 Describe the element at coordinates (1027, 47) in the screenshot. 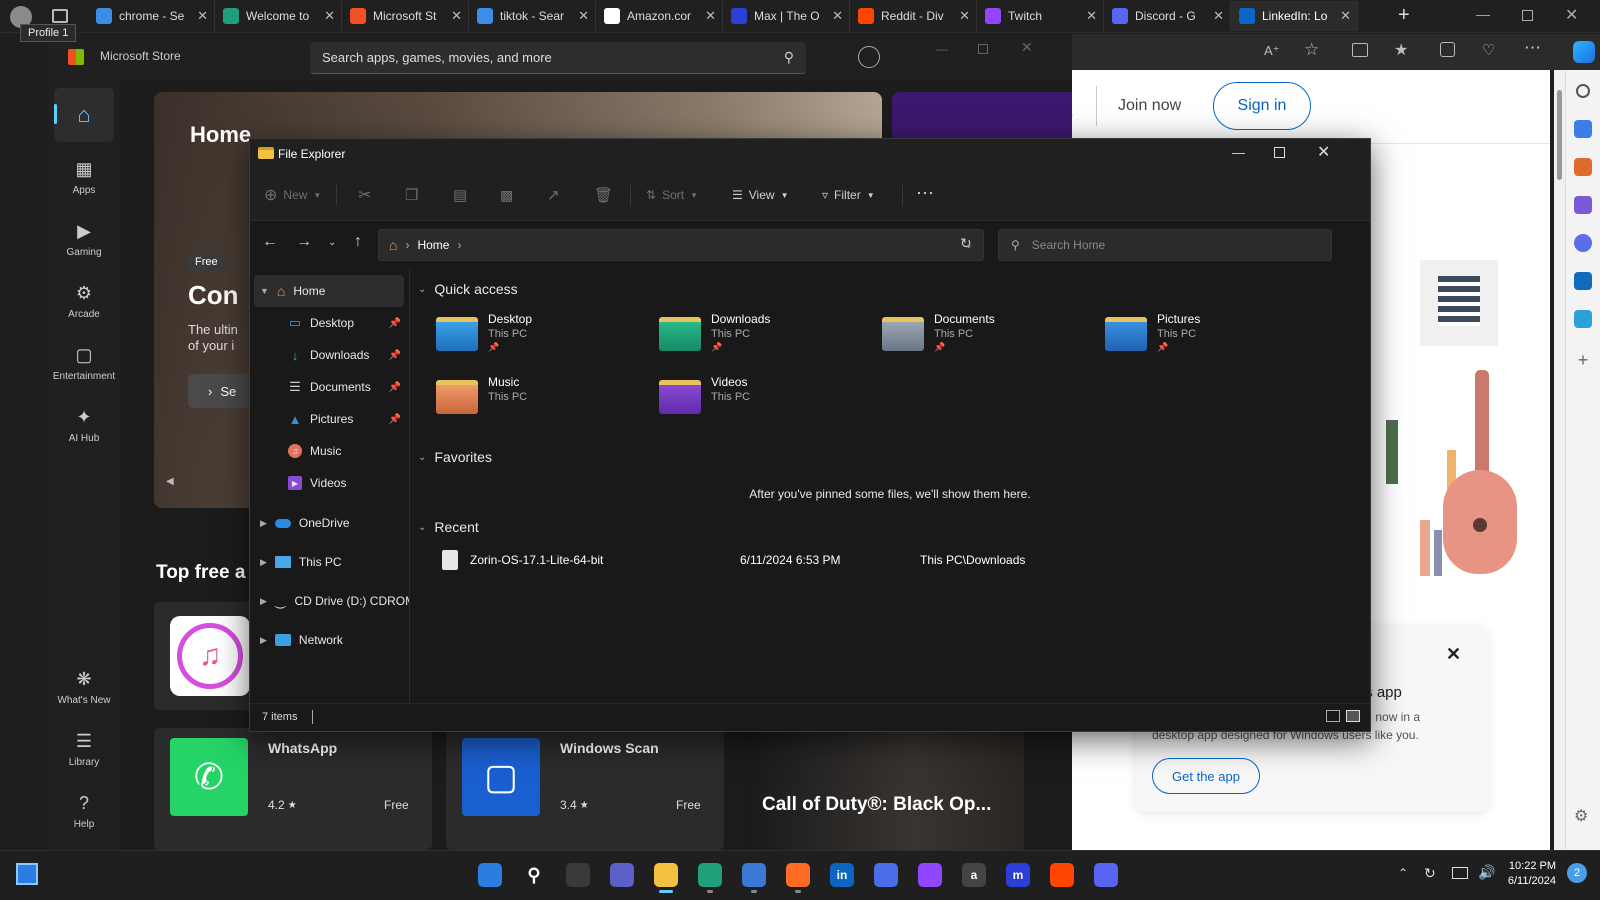

I see `store-close-icon: ✕` at that location.